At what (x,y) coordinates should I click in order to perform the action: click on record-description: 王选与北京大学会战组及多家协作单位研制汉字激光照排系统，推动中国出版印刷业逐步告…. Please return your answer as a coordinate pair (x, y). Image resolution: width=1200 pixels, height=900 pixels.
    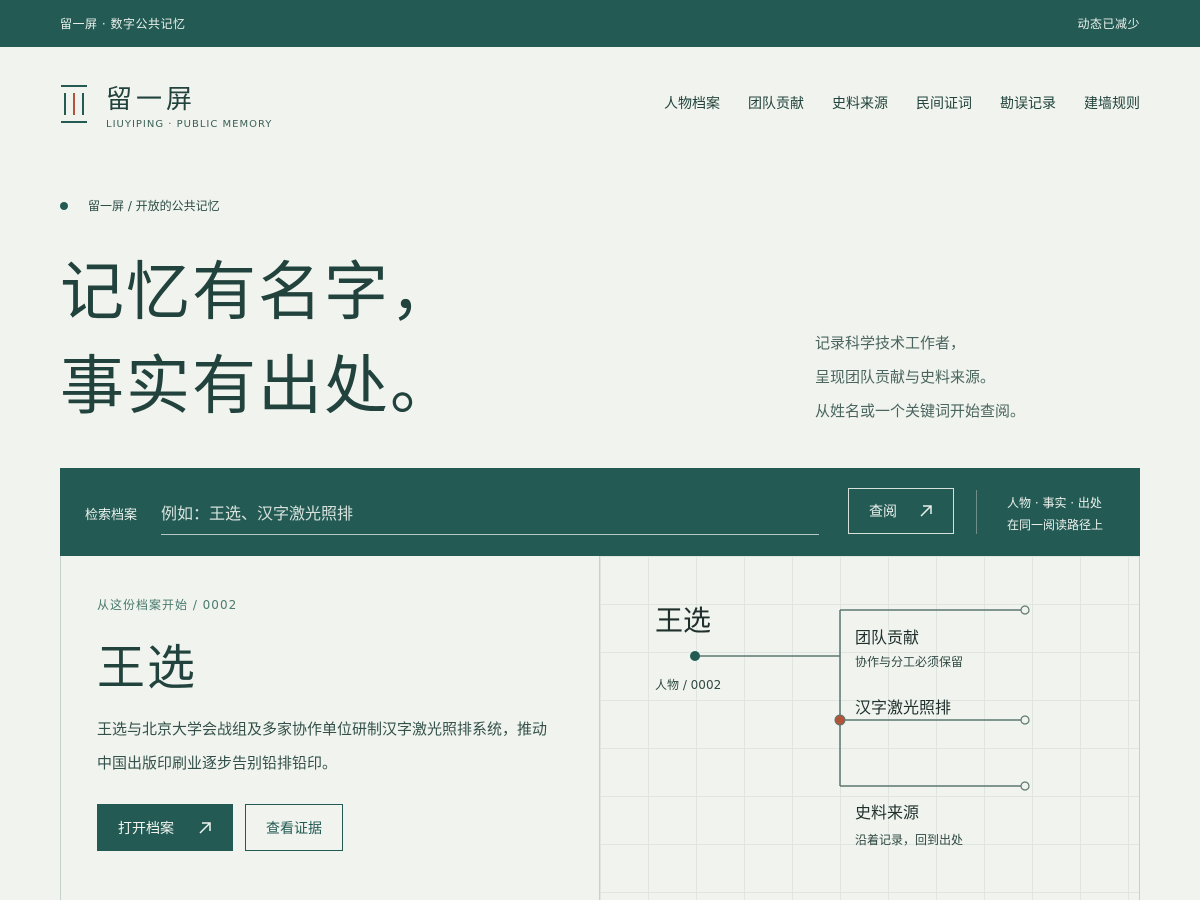
    Looking at the image, I should click on (322, 746).